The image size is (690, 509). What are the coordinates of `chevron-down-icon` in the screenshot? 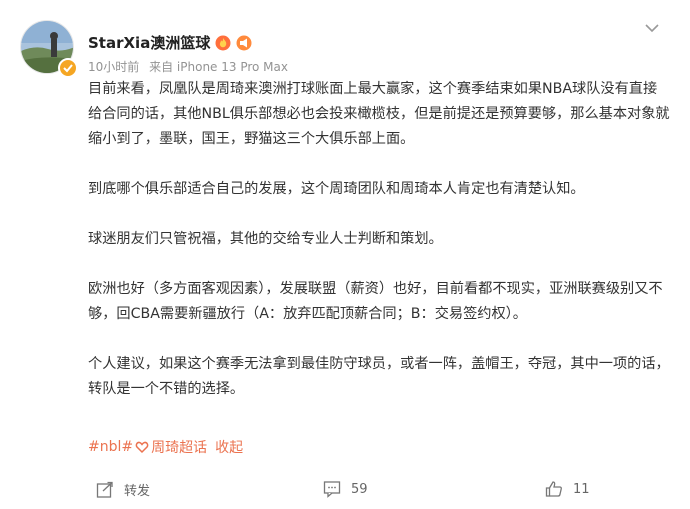 It's located at (652, 27).